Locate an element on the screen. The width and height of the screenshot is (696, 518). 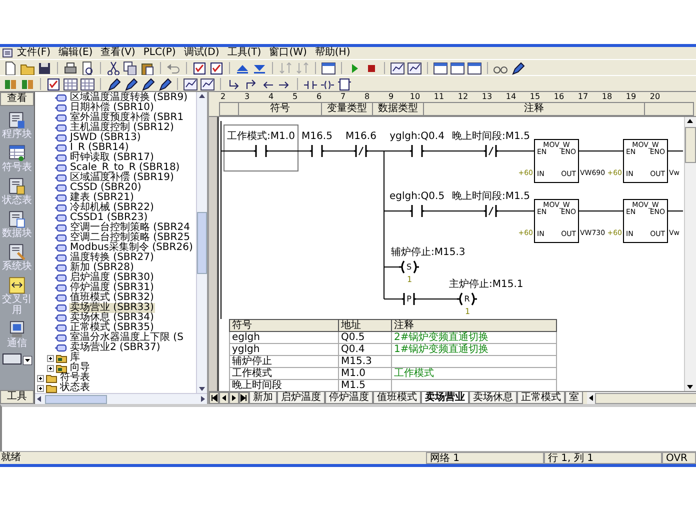
contact-label: yglgh:Q0.4 is located at coordinates (417, 136).